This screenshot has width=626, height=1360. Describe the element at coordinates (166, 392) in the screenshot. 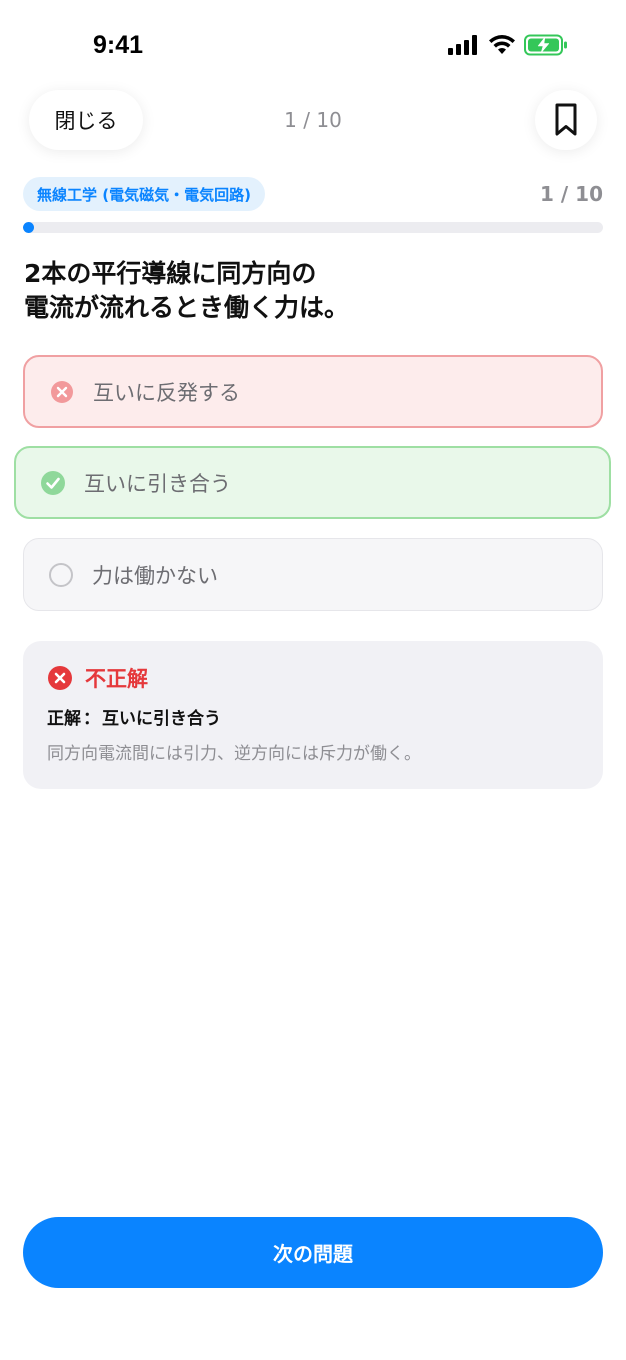

I see `answer-option-label: 互いに反発する` at that location.